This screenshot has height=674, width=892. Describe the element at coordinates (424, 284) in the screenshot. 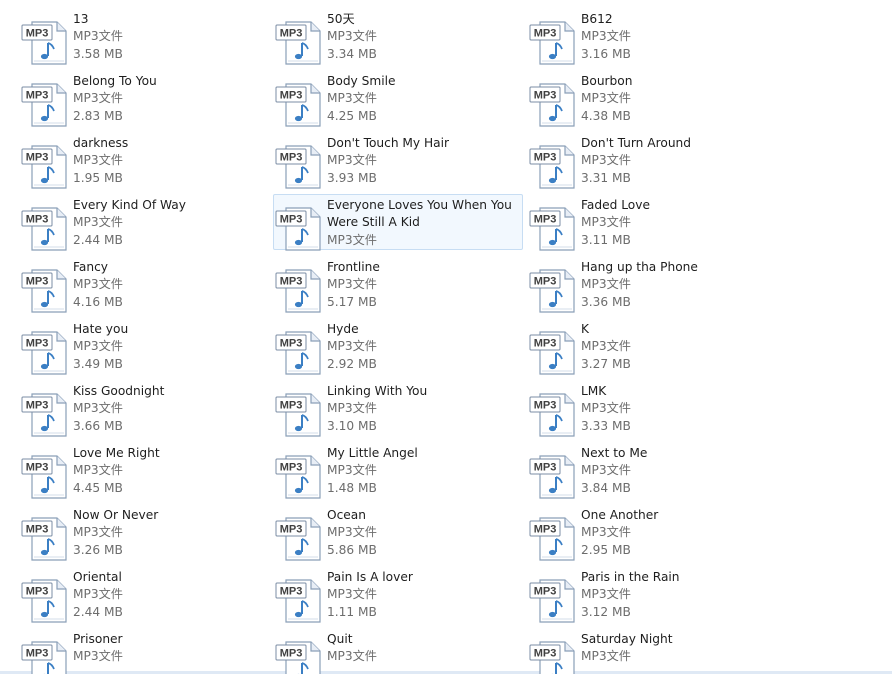

I see `file-item-text: Frontline MP3文件 5.17 MB` at that location.